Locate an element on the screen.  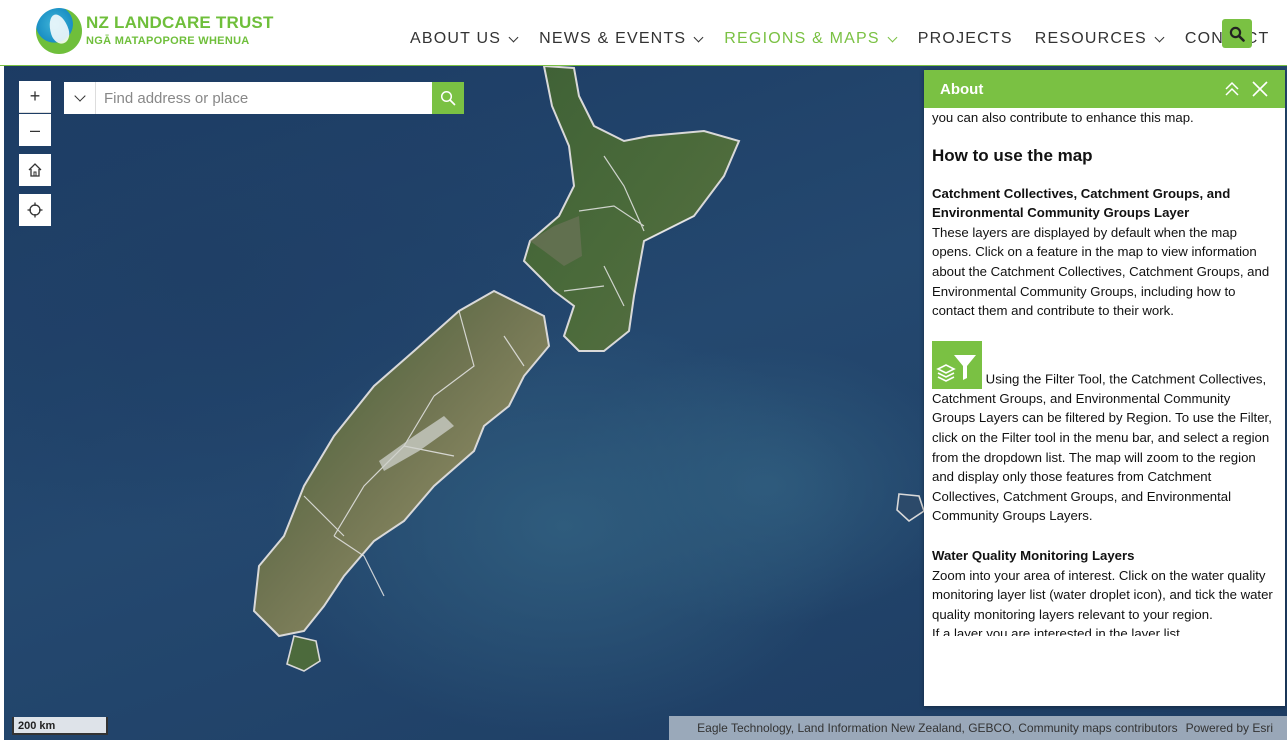
nav-item-about-us: ABOUT US is located at coordinates (464, 39).